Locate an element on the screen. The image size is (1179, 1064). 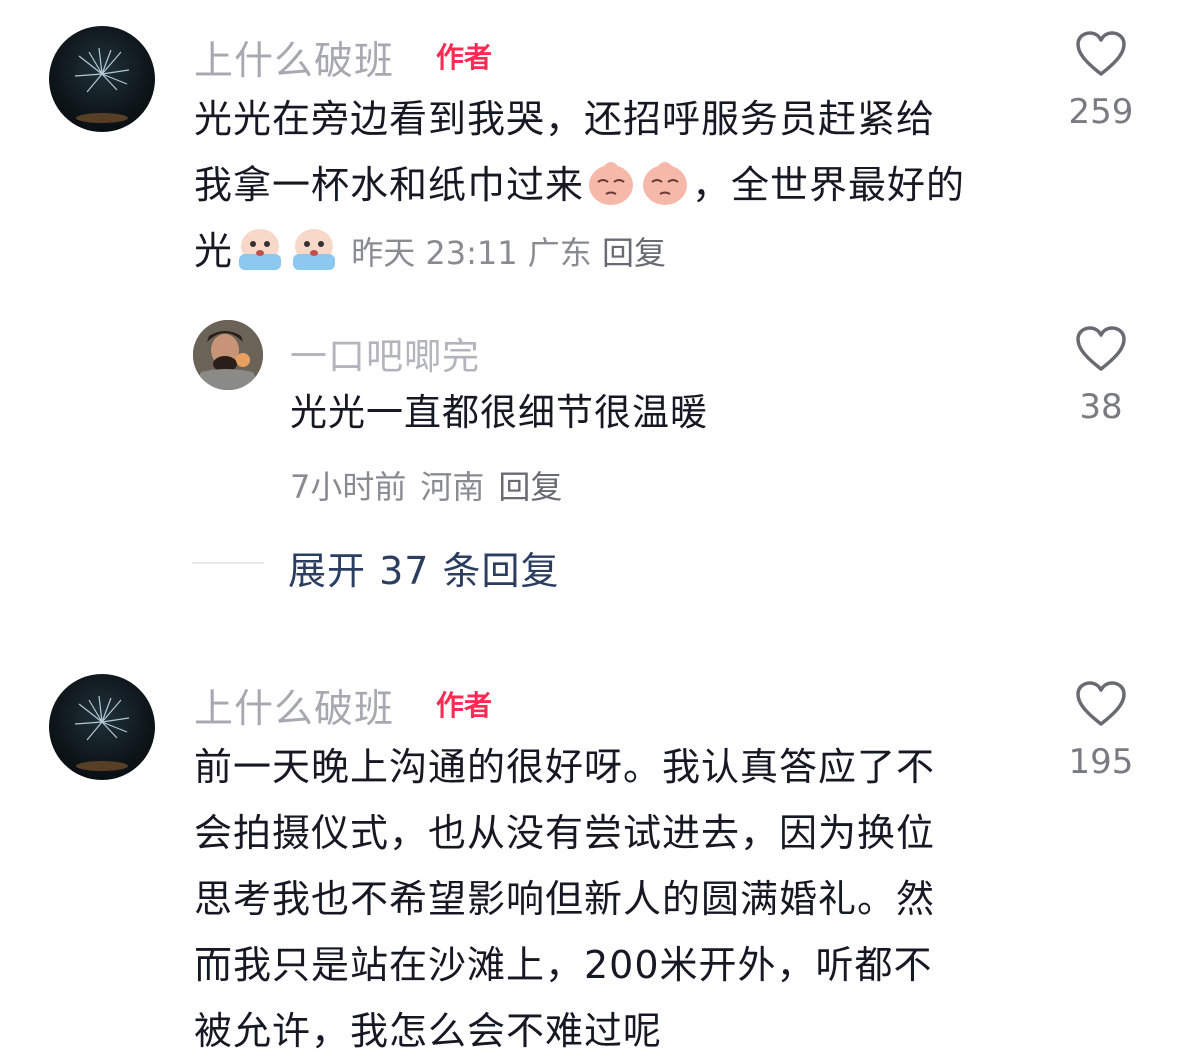
comment-time: 昨天 23:11 is located at coordinates (434, 253).